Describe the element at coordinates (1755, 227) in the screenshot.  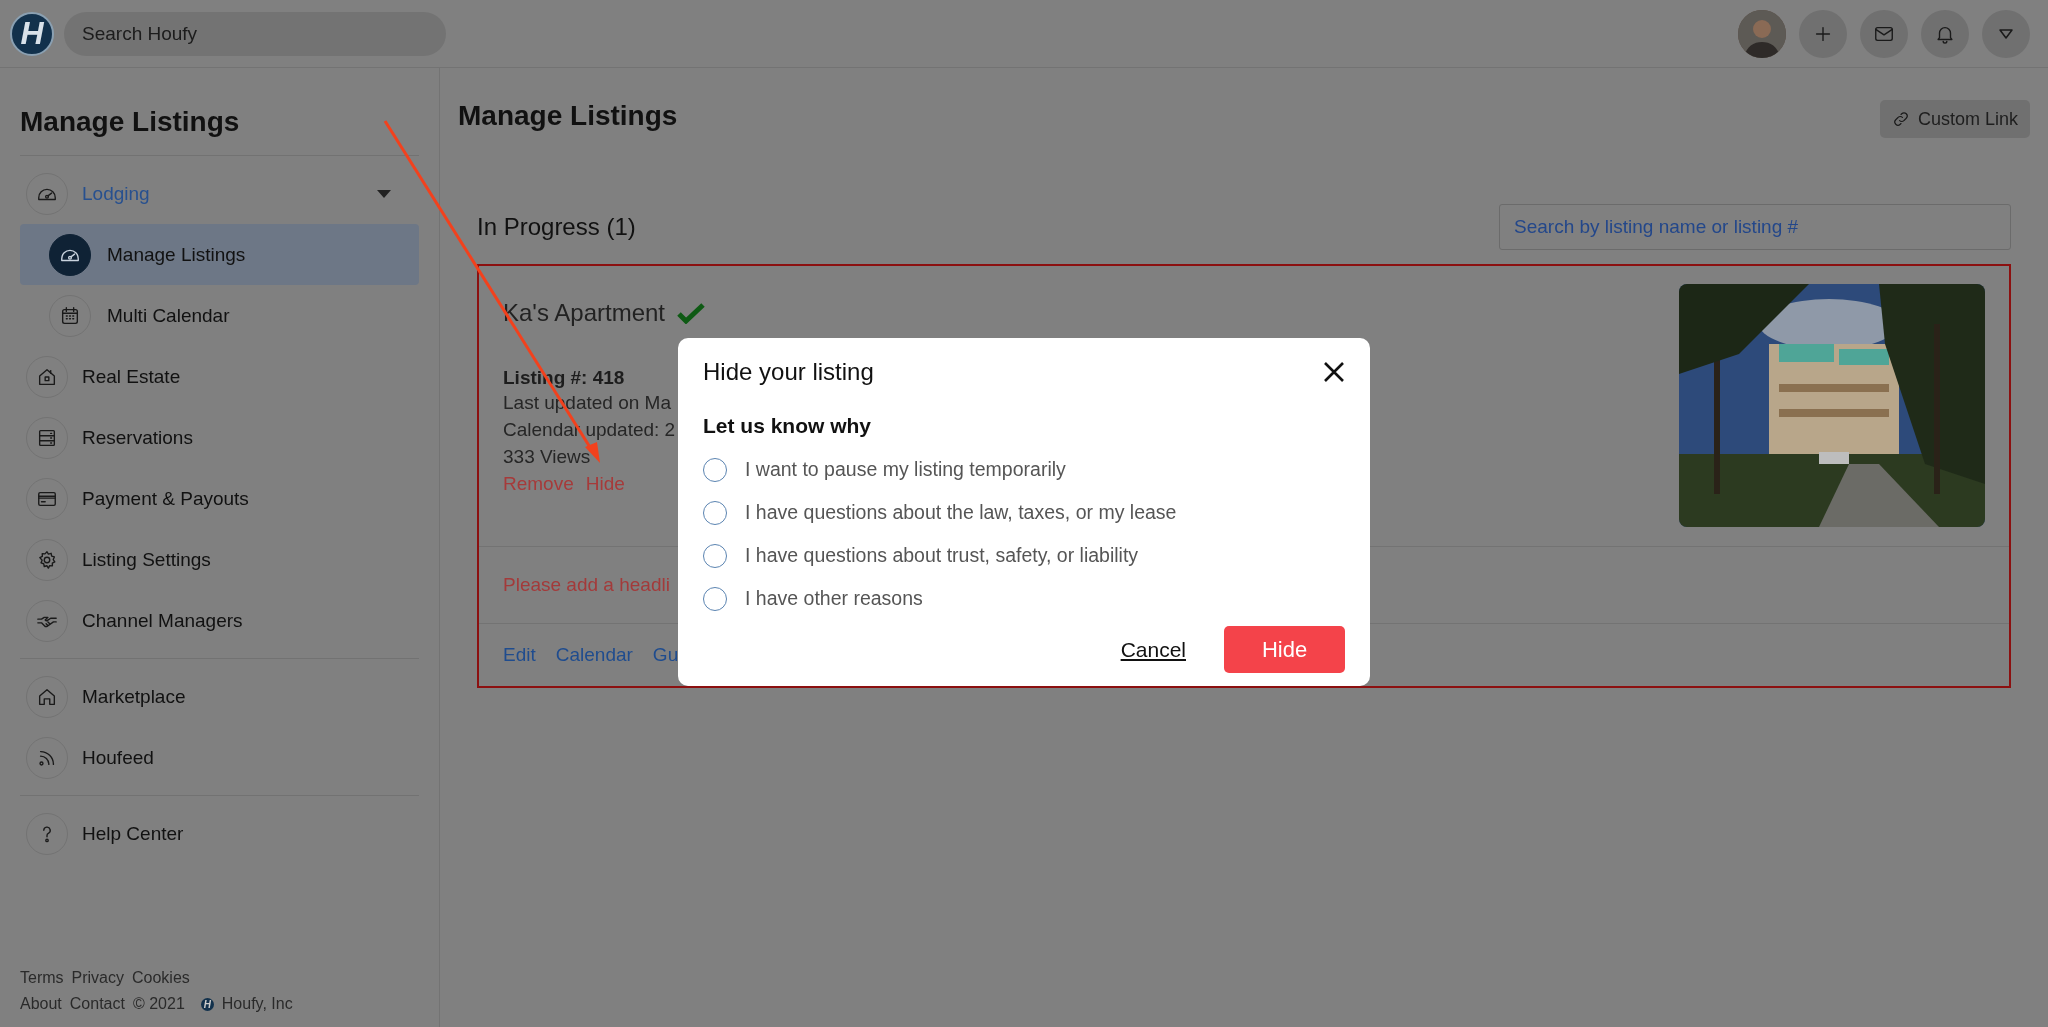
I see `search-field: Search by listing name or listing #` at that location.